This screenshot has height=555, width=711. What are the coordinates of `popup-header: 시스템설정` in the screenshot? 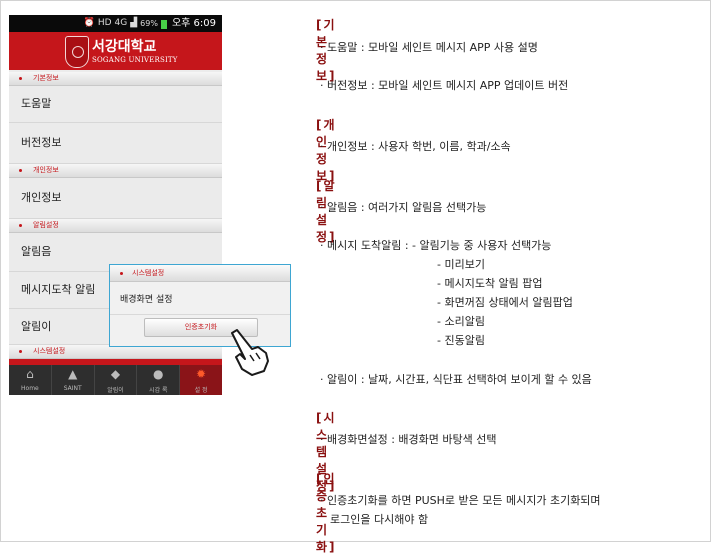 It's located at (200, 273).